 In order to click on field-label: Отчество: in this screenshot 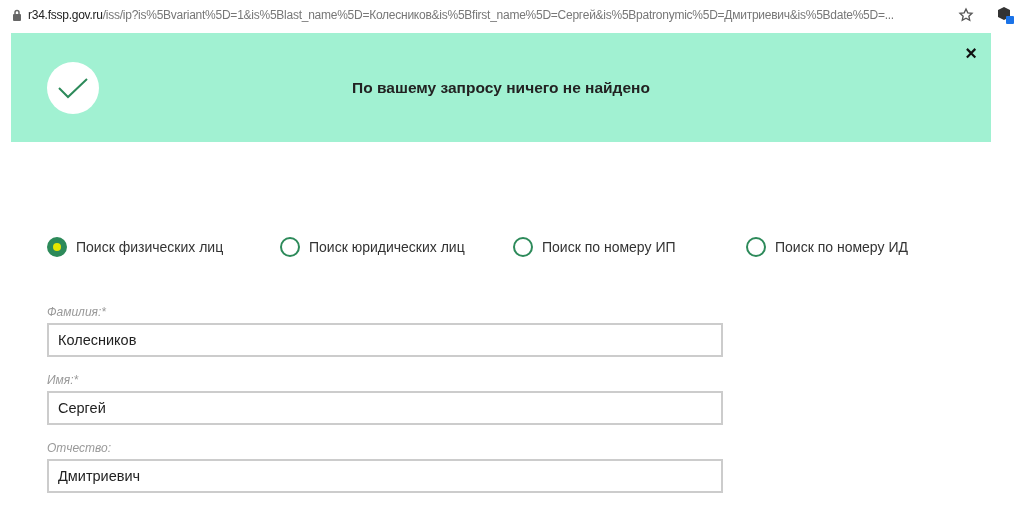, I will do `click(79, 448)`.